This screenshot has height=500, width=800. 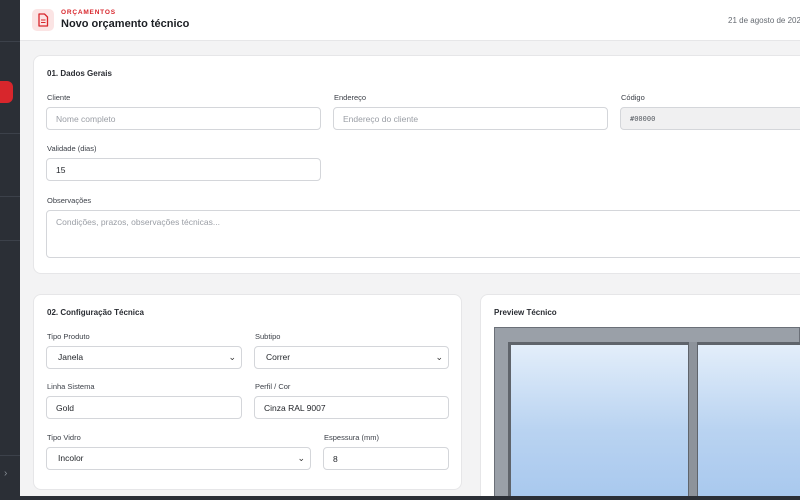 I want to click on codigo-field, so click(x=710, y=118).